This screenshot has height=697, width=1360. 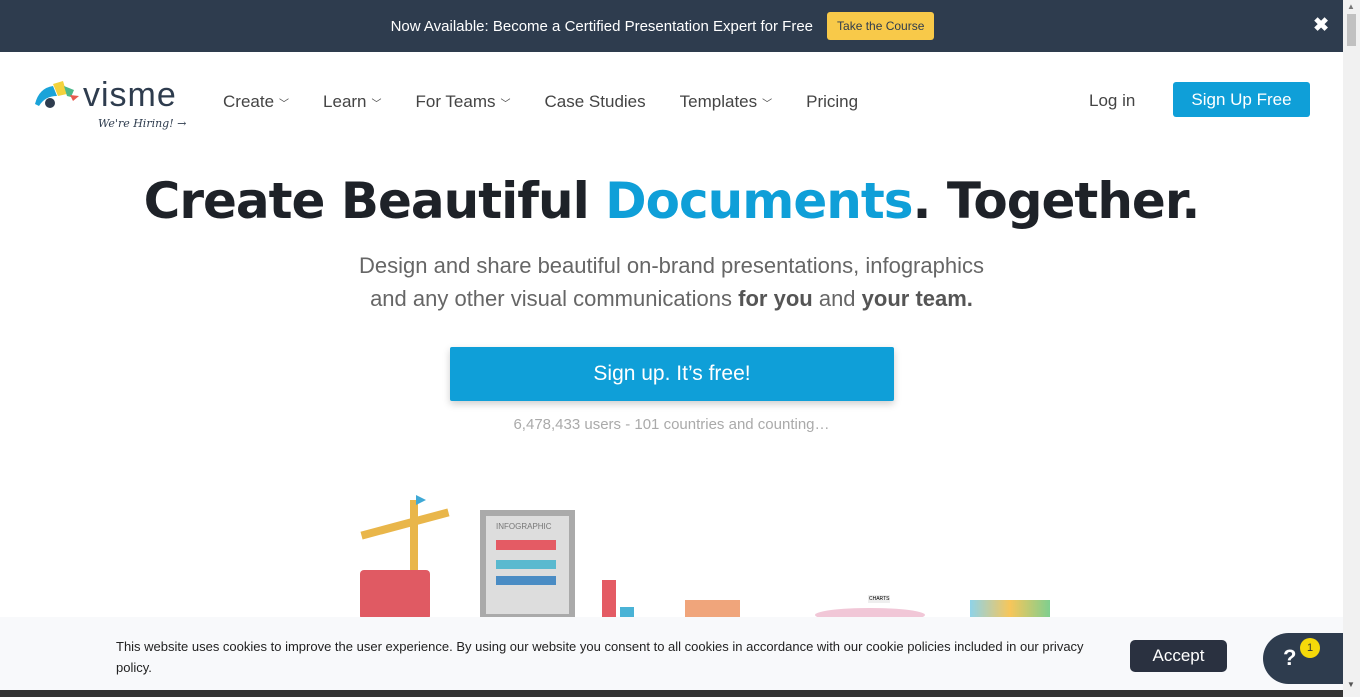 I want to click on text: and any other visual communications, so click(x=554, y=298).